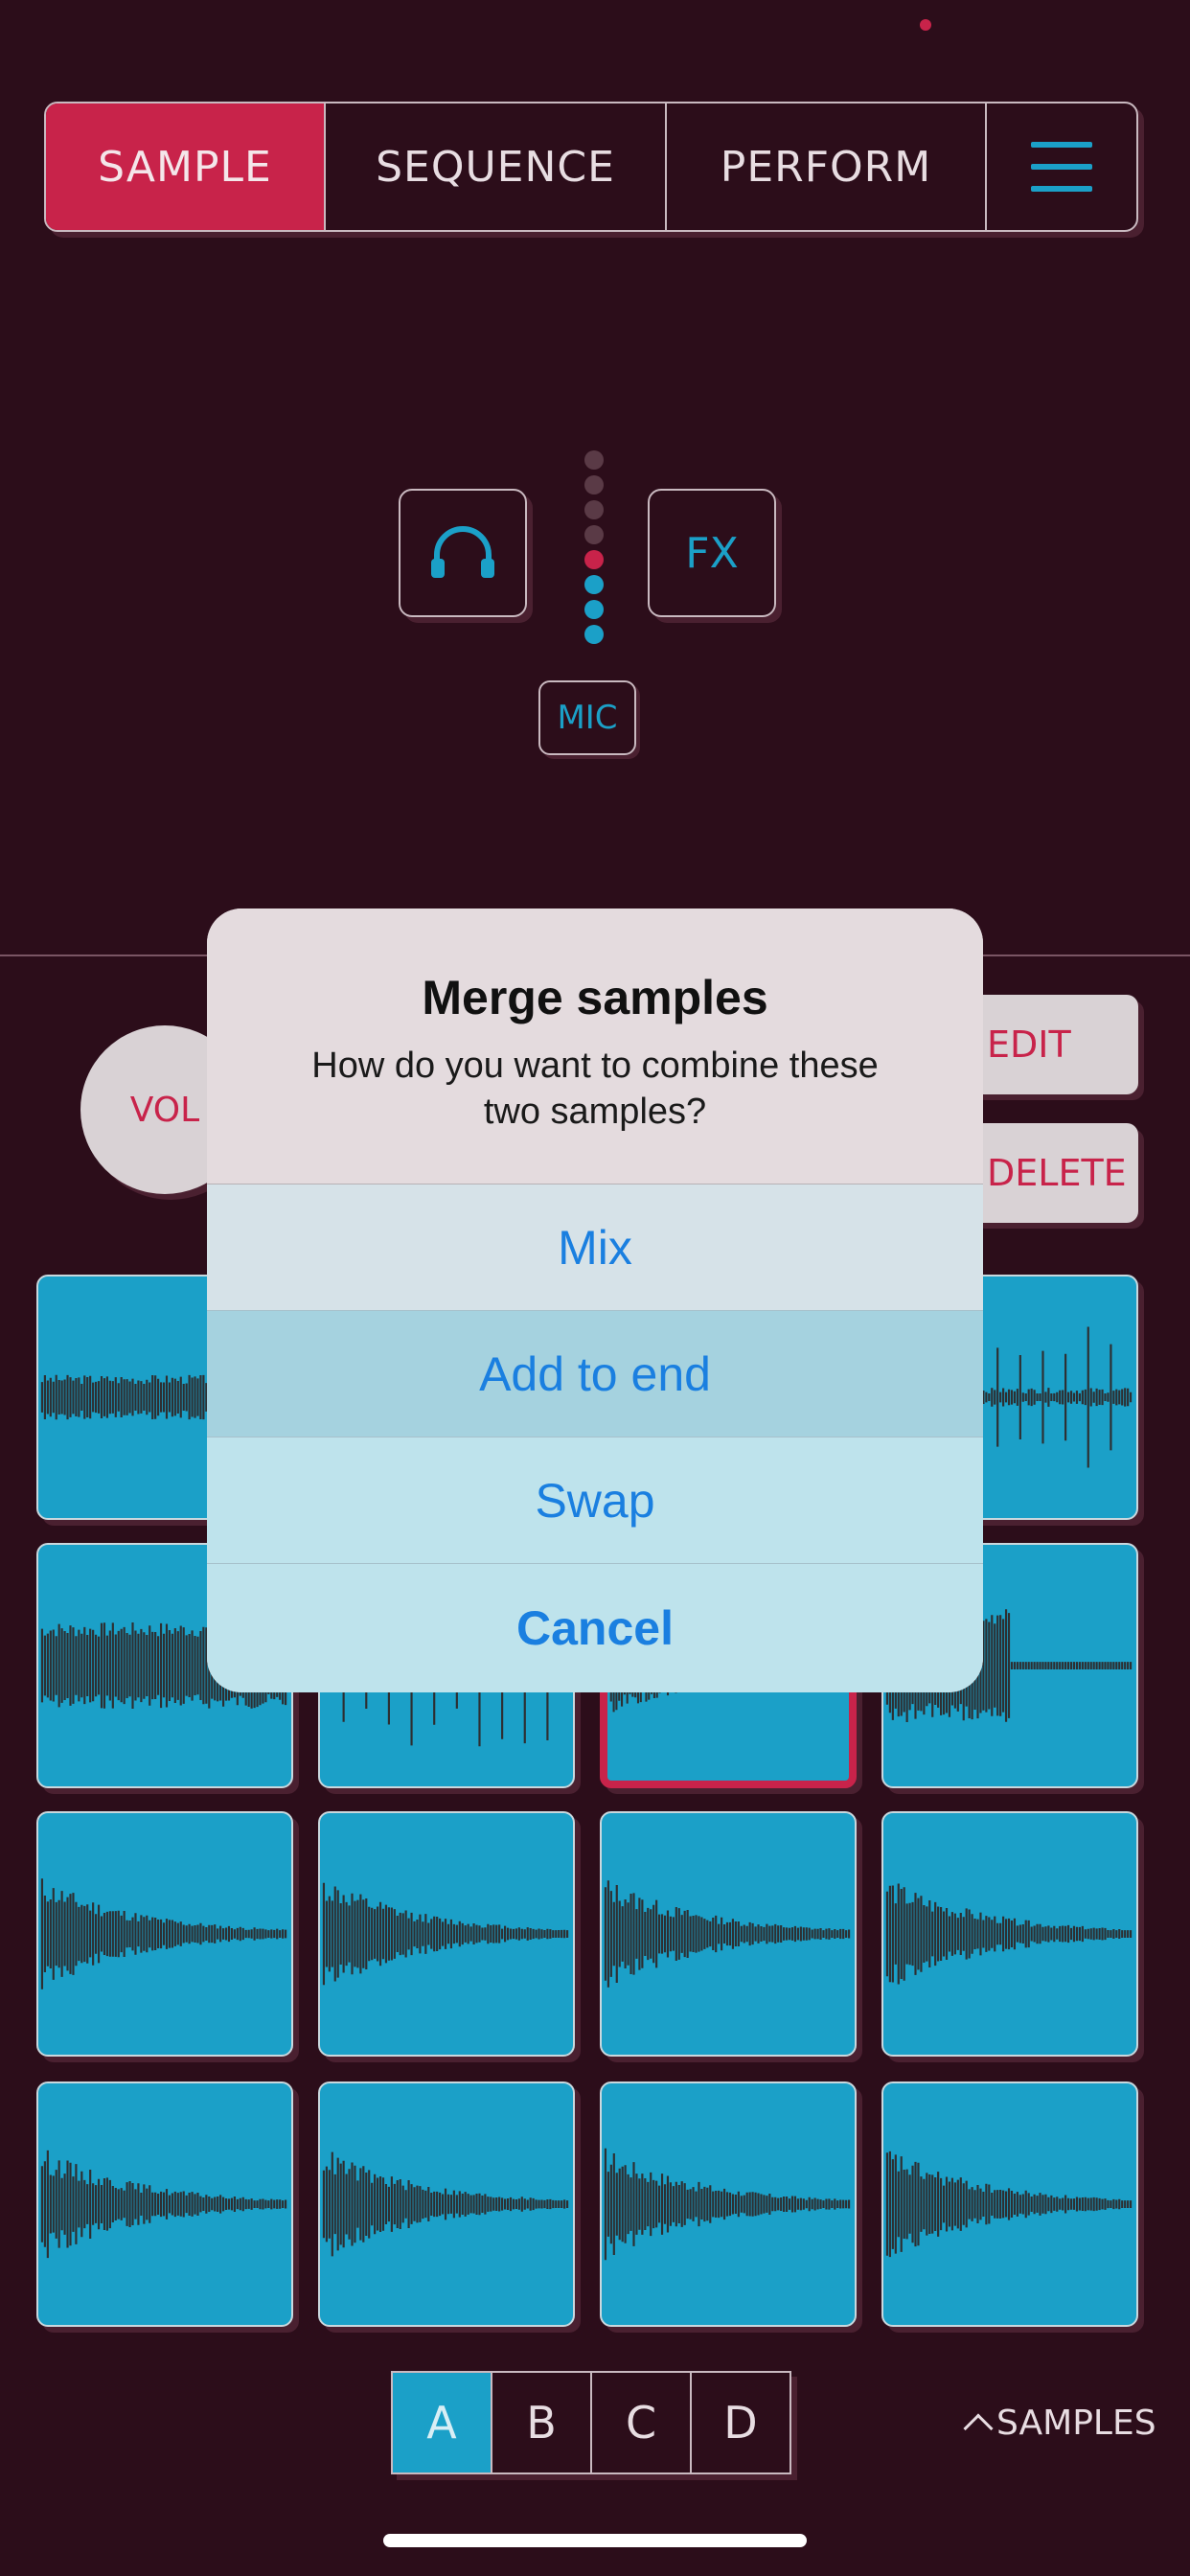 This screenshot has width=1190, height=2576. I want to click on headphones-button, so click(463, 553).